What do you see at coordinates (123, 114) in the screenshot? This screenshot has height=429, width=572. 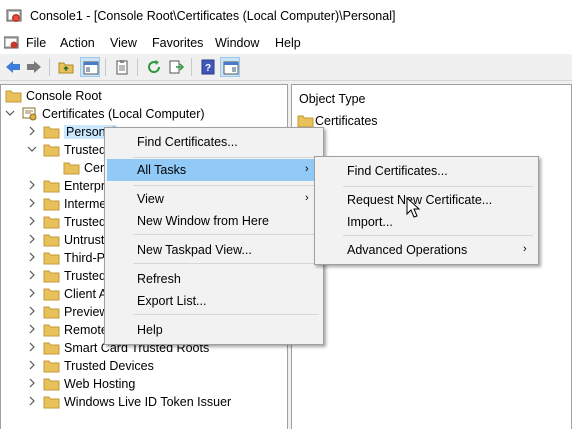 I see `tree-node-label: Certificates (Local Computer)` at bounding box center [123, 114].